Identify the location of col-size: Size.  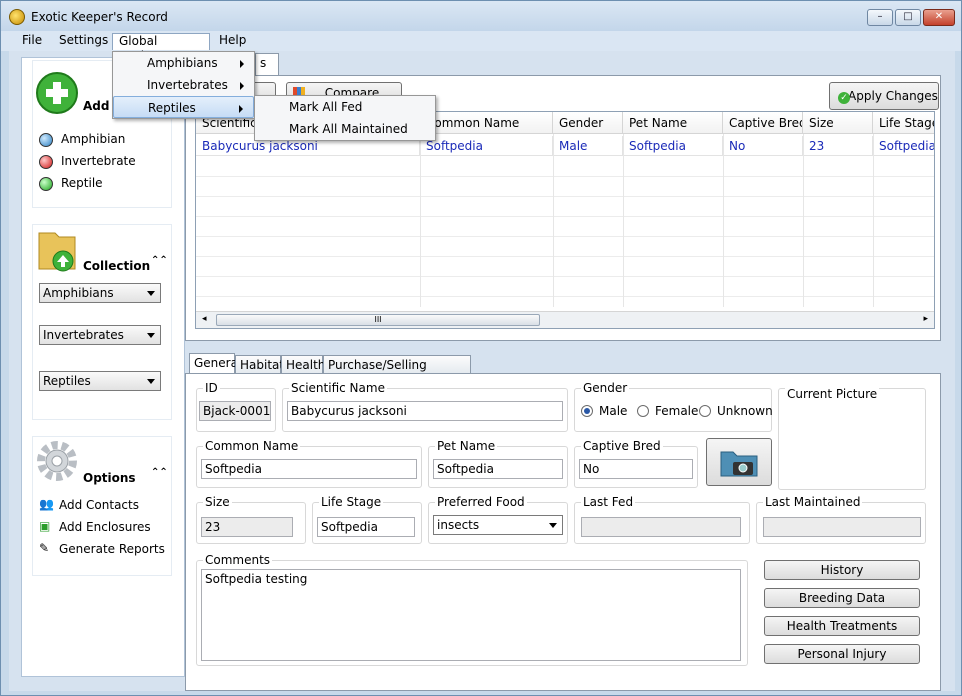
(838, 123).